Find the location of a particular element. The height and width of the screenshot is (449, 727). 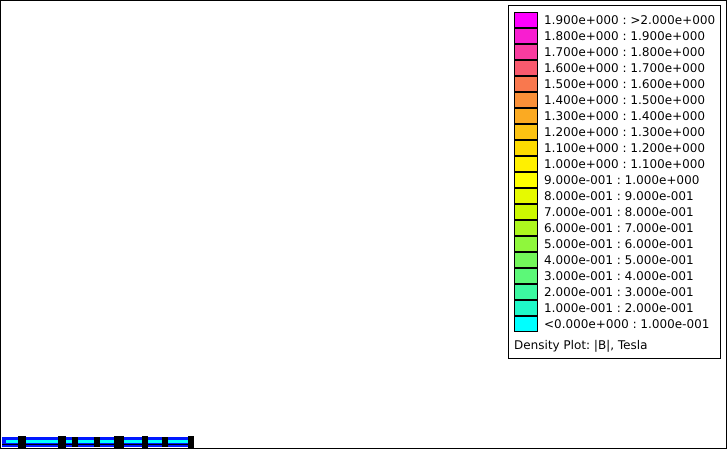

legend-label: 2.000e-001 : 3.000e-001 is located at coordinates (619, 292).